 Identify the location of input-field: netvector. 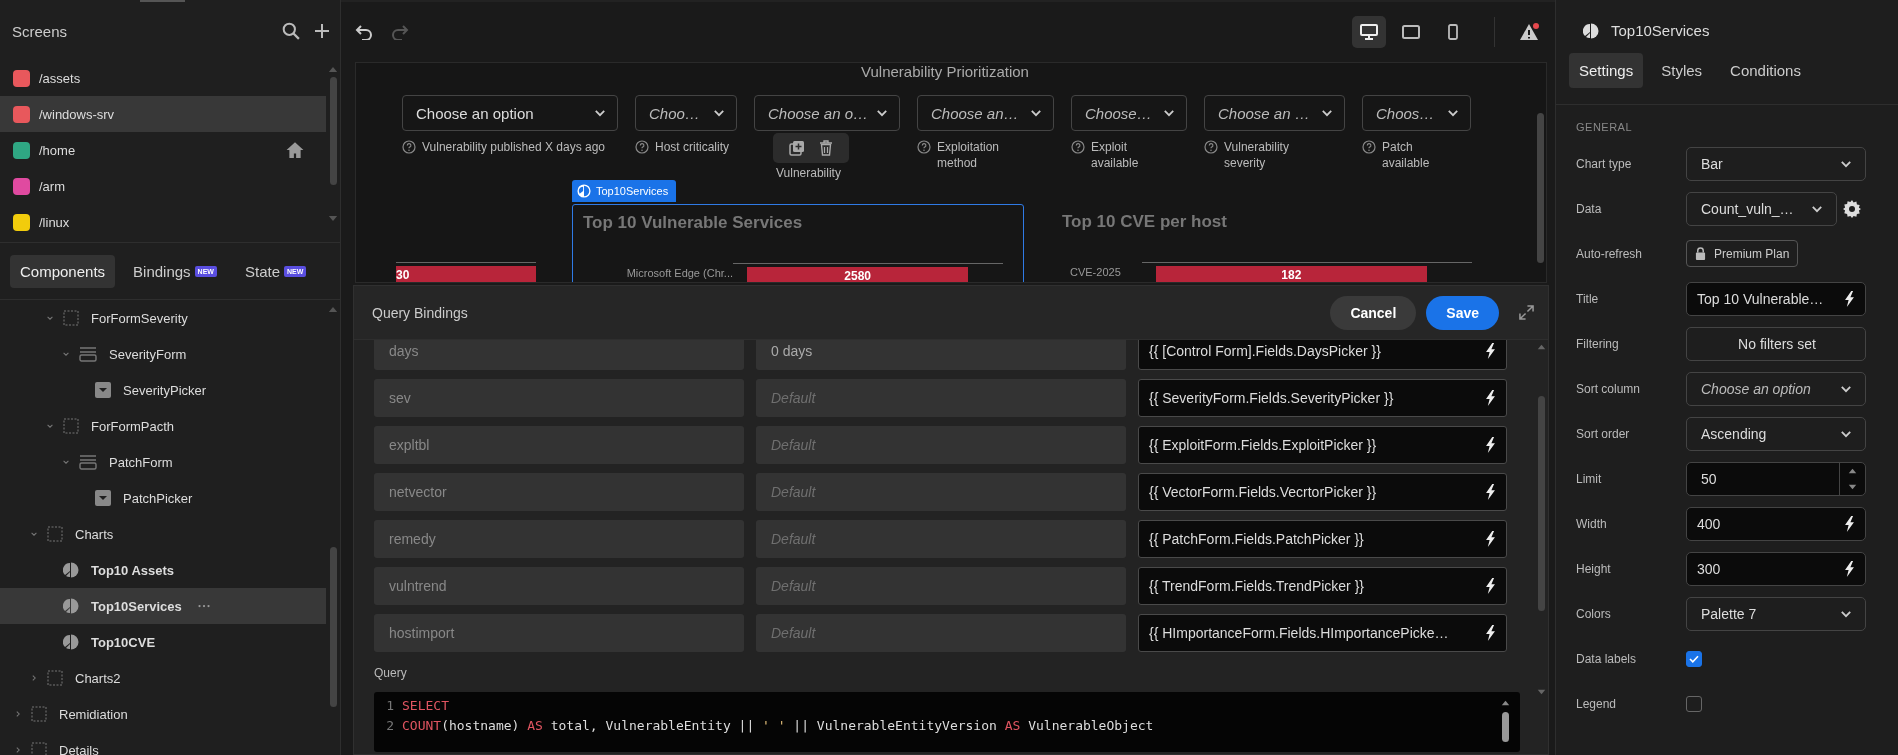
(559, 492).